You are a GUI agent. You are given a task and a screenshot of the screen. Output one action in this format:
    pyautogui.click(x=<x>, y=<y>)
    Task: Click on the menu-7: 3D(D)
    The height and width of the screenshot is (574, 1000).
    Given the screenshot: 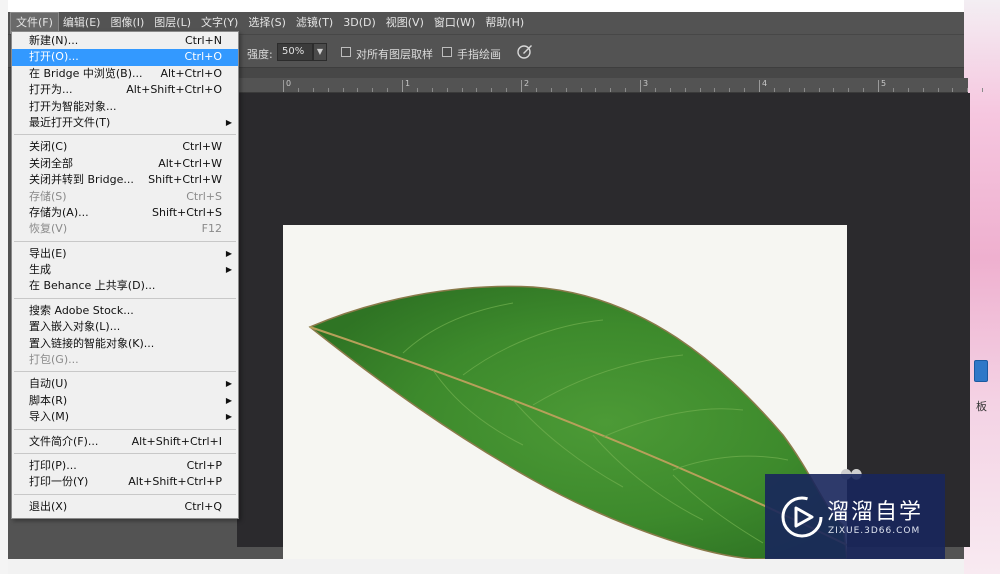 What is the action you would take?
    pyautogui.click(x=359, y=23)
    